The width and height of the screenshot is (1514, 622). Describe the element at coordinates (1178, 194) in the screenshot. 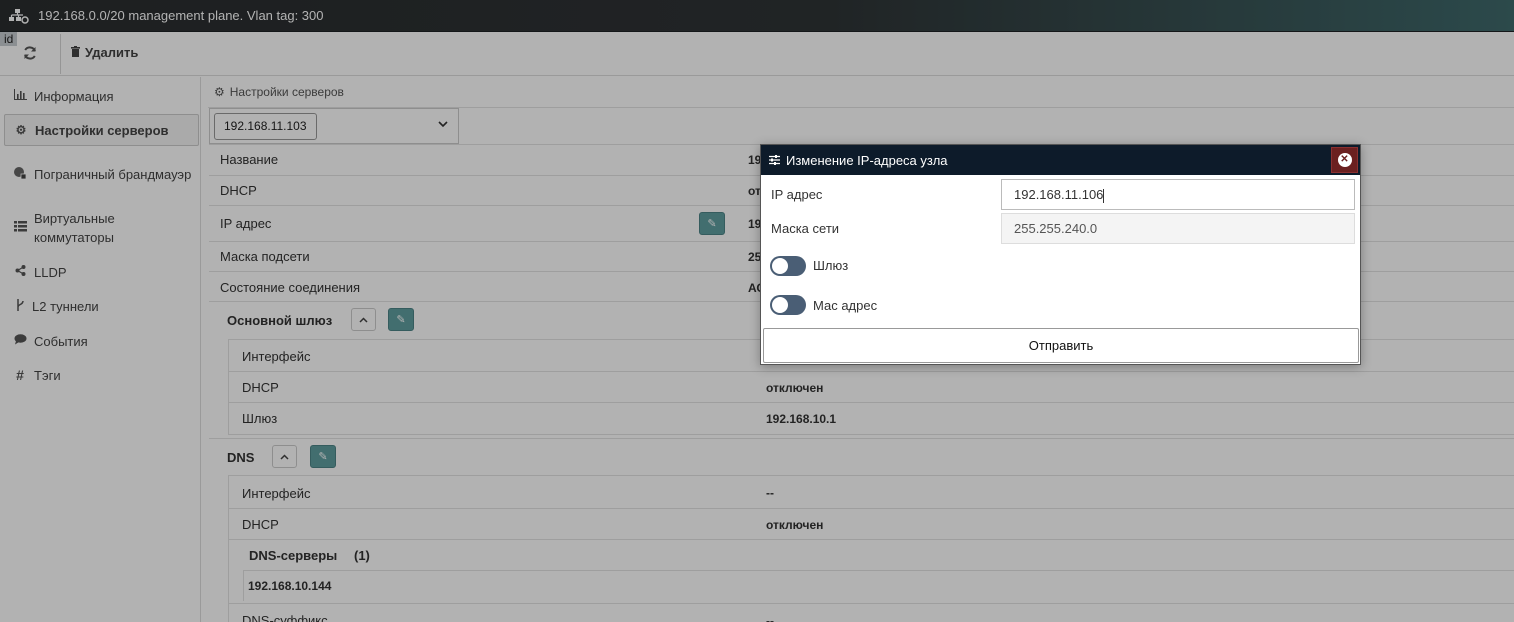

I see `ip-input: 192.168.11.106` at that location.